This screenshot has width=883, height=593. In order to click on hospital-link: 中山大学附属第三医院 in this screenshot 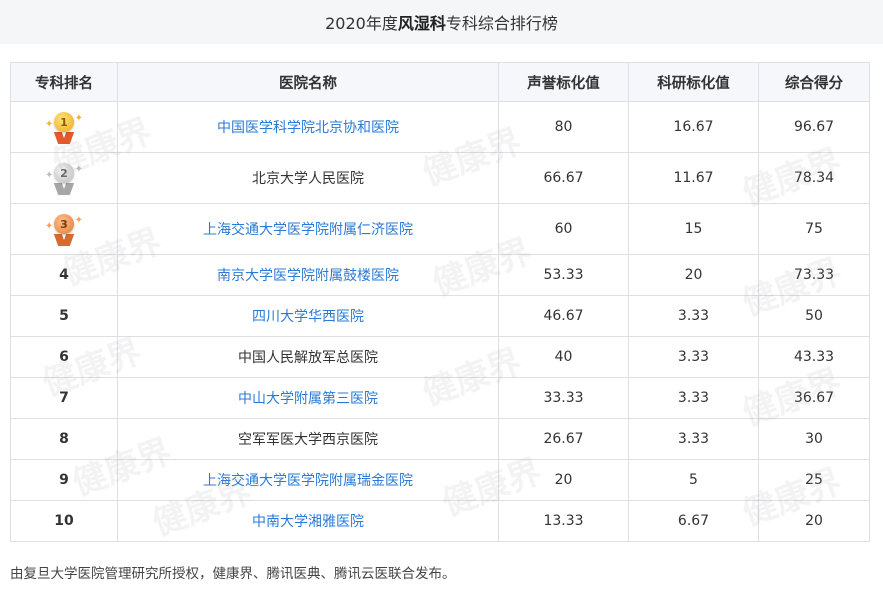, I will do `click(308, 398)`.